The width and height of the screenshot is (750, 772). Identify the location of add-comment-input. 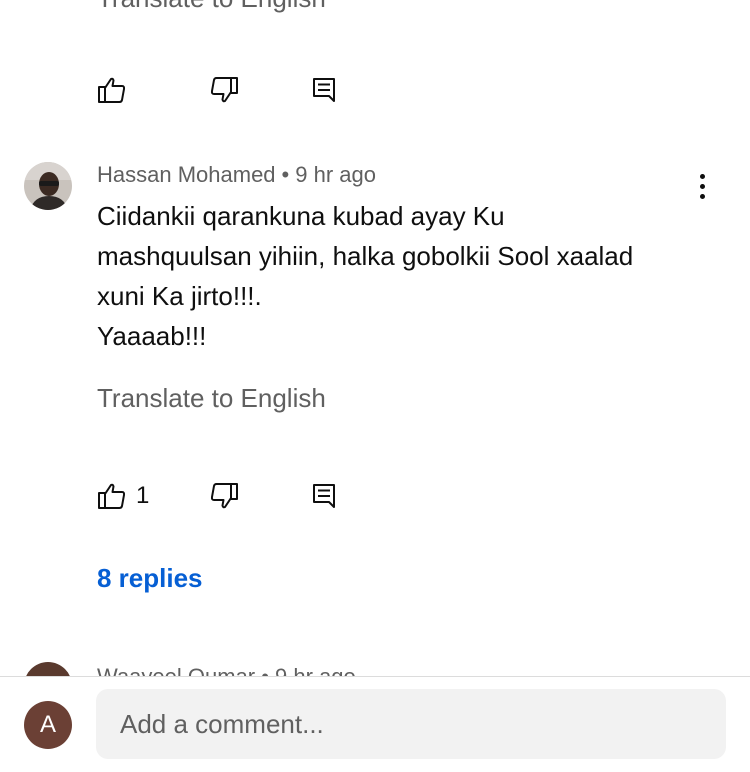
(411, 724).